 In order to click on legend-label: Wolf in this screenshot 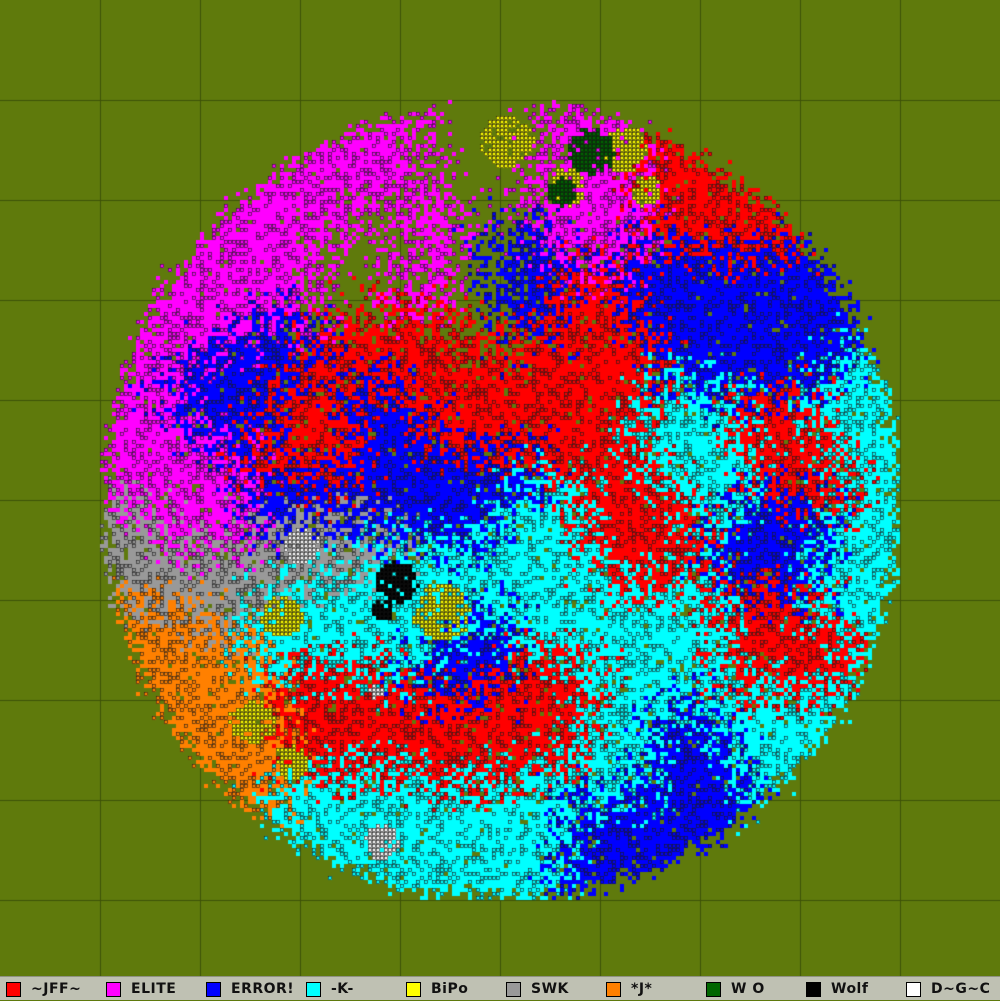, I will do `click(850, 989)`.